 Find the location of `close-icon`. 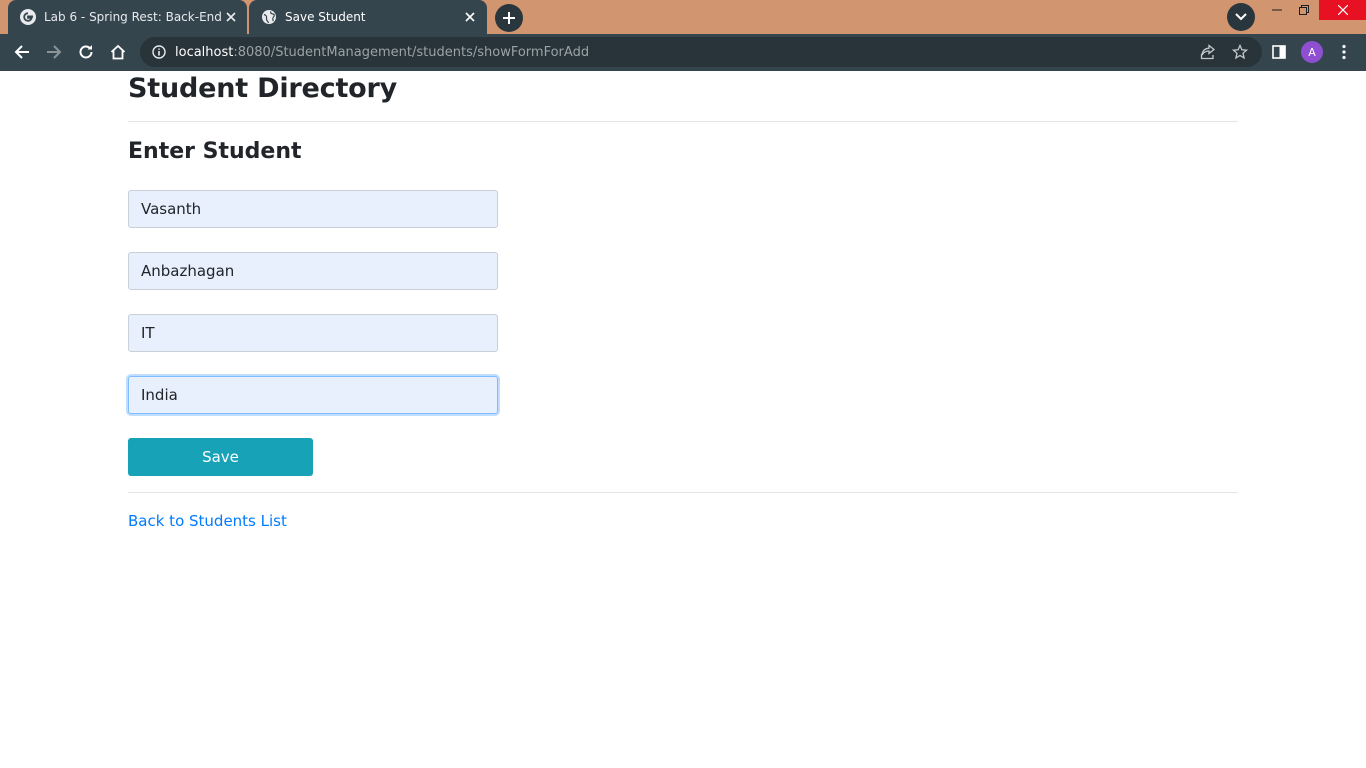

close-icon is located at coordinates (1342, 10).